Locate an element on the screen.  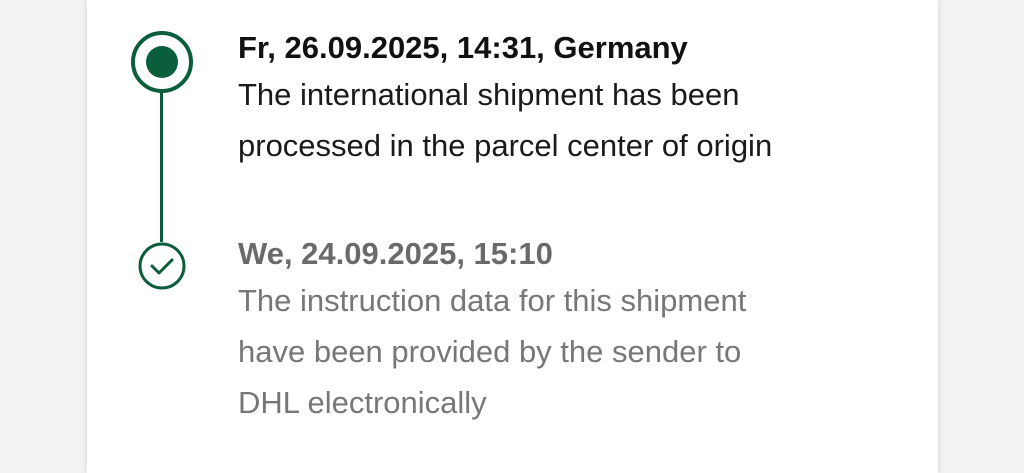
event-timestamp: We, 24.09.2025, 15:10 is located at coordinates (395, 253).